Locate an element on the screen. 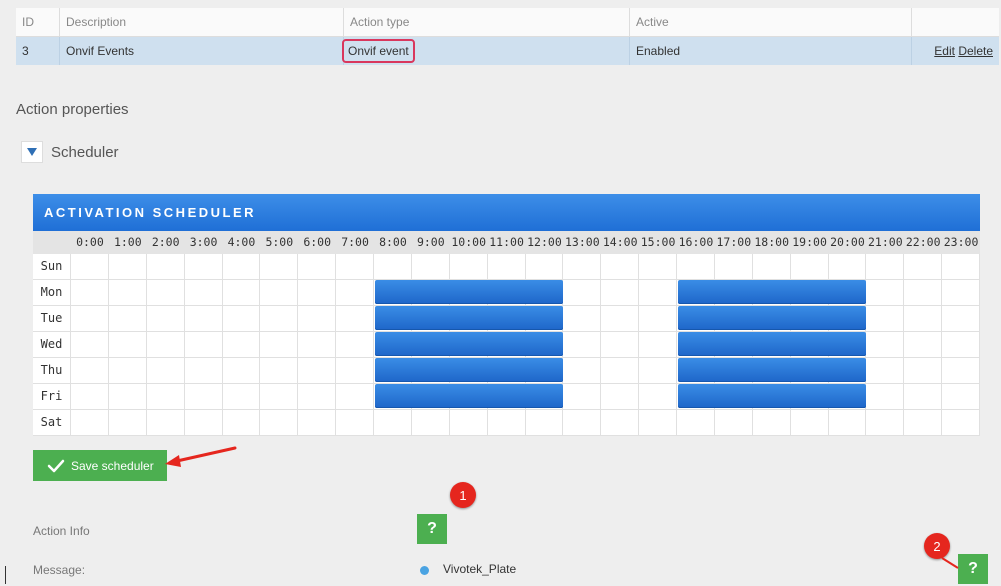 The width and height of the screenshot is (1001, 586). delete-link: Delete is located at coordinates (975, 51).